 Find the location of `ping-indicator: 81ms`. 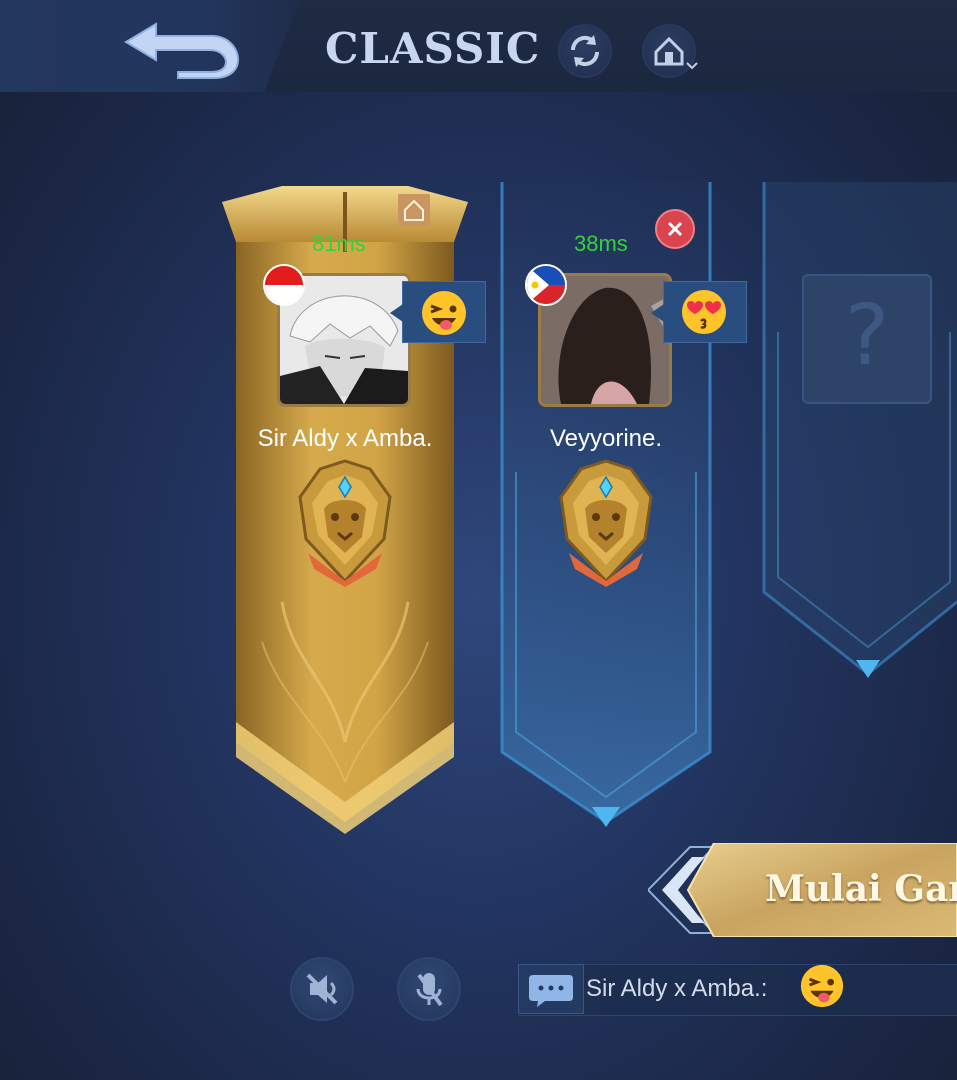

ping-indicator: 81ms is located at coordinates (339, 243).